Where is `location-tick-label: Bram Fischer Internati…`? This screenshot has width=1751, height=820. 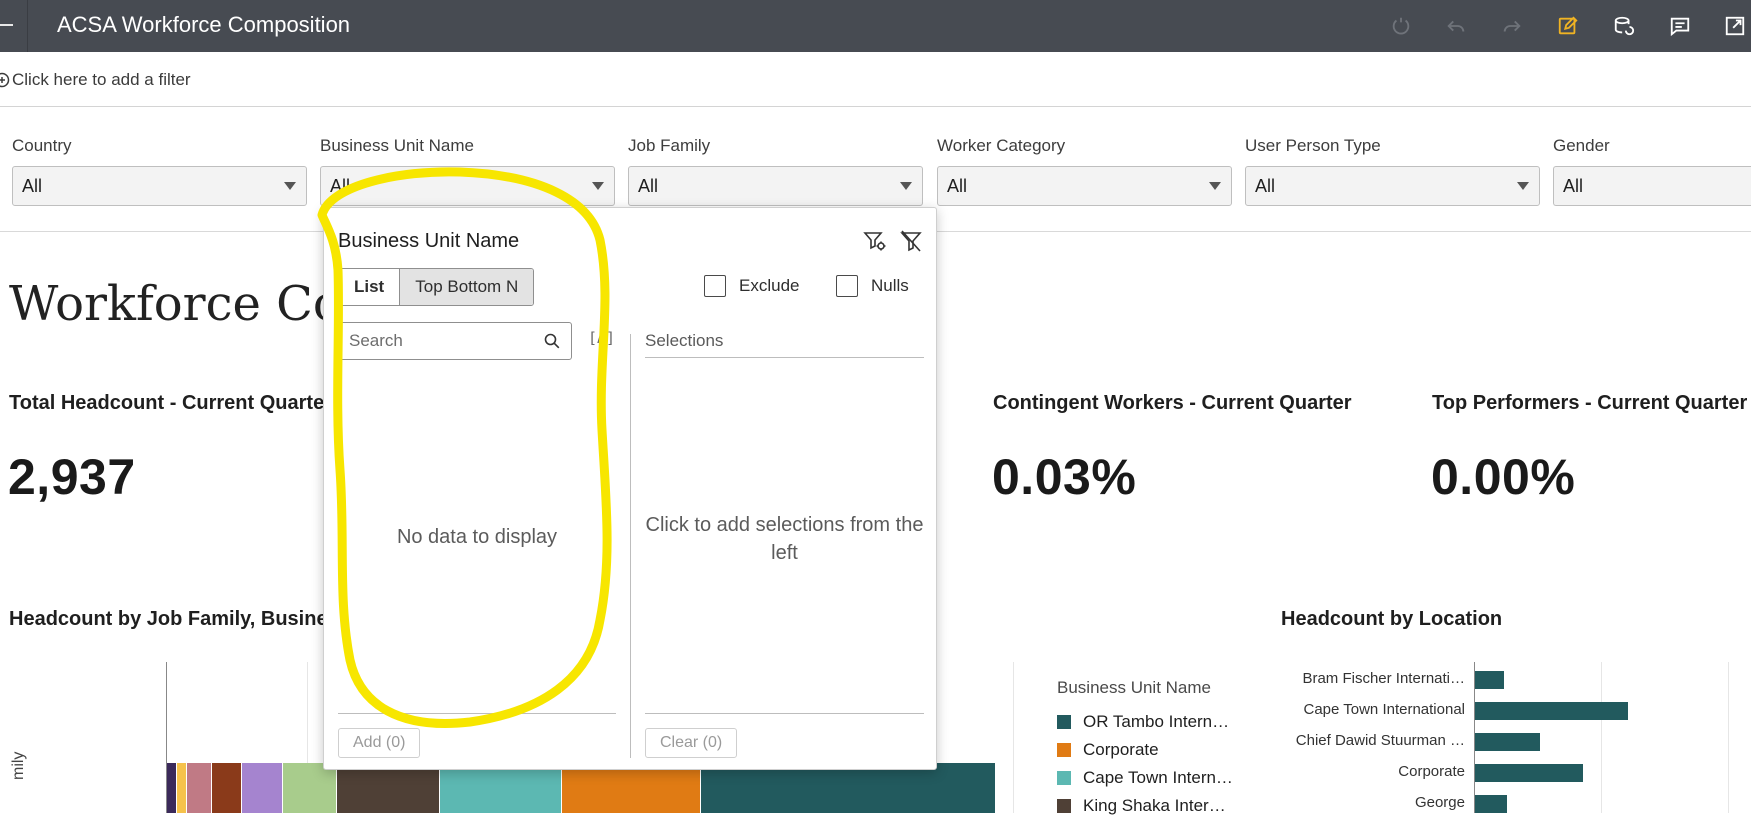
location-tick-label: Bram Fischer Internati… is located at coordinates (1383, 678).